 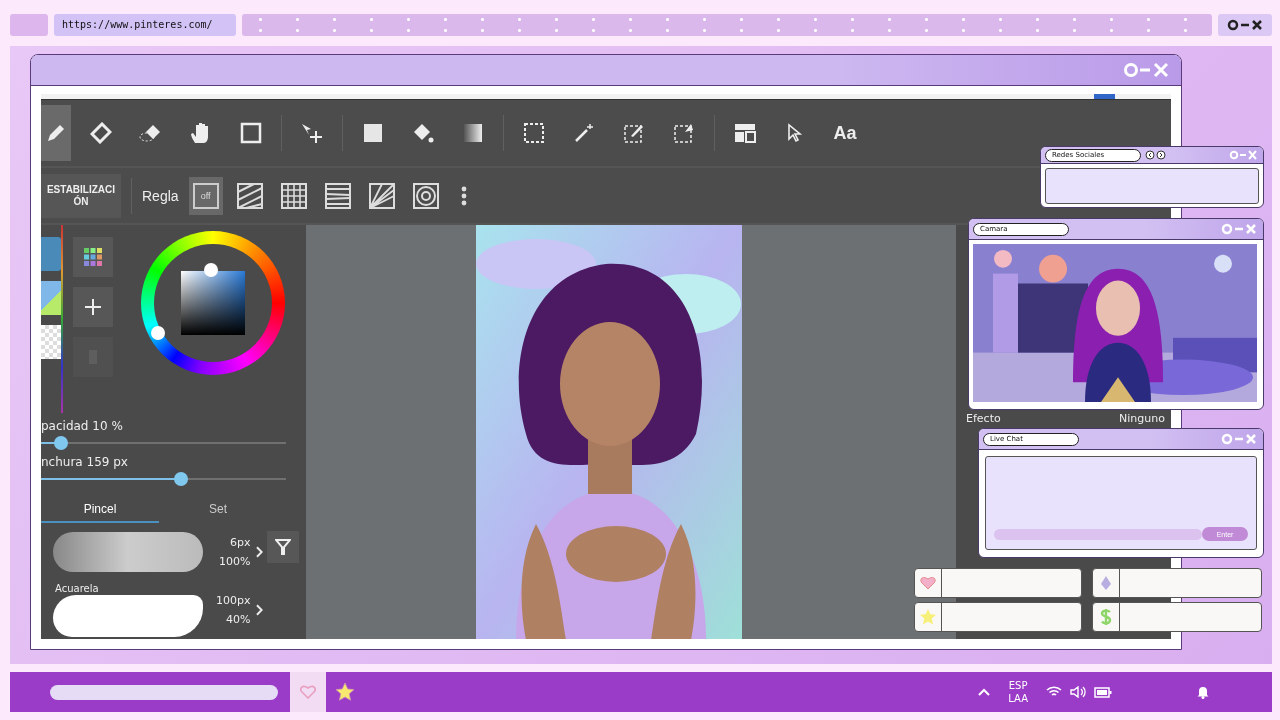 What do you see at coordinates (312, 133) in the screenshot?
I see `move-icon` at bounding box center [312, 133].